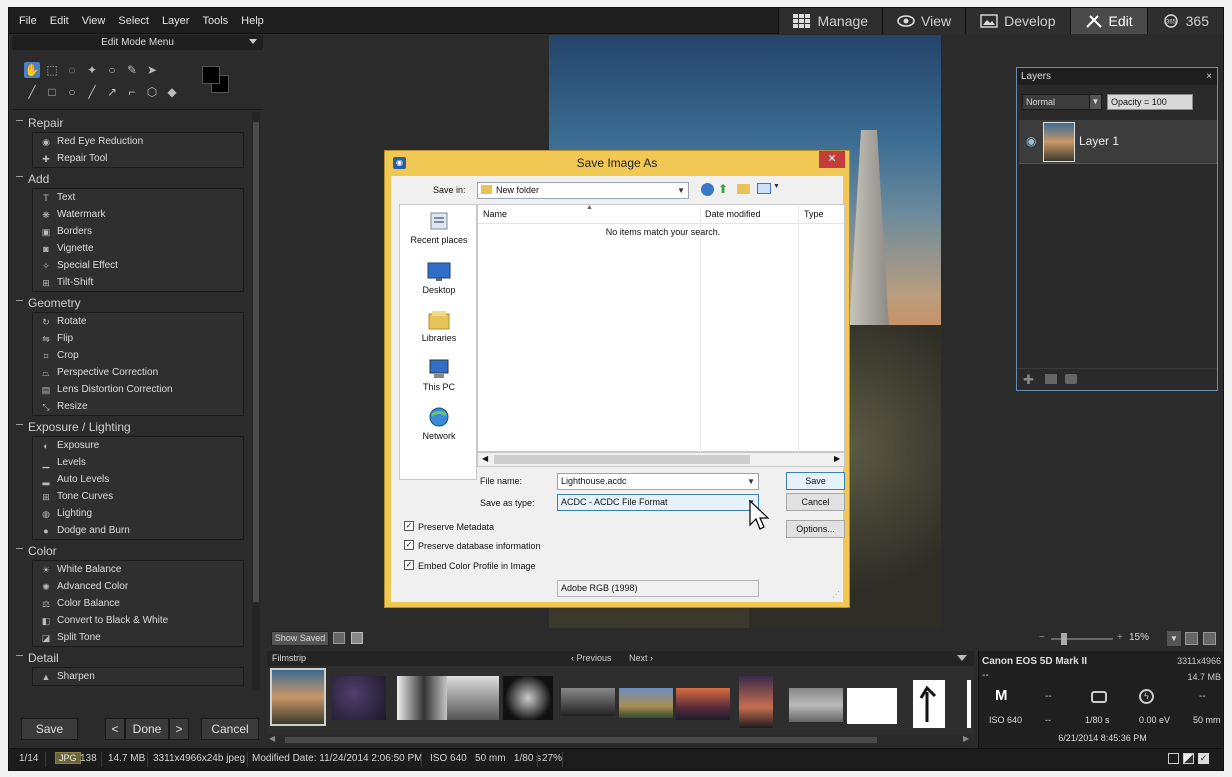 The width and height of the screenshot is (1232, 777). What do you see at coordinates (300, 638) in the screenshot?
I see `show-saved-button: Show Saved` at bounding box center [300, 638].